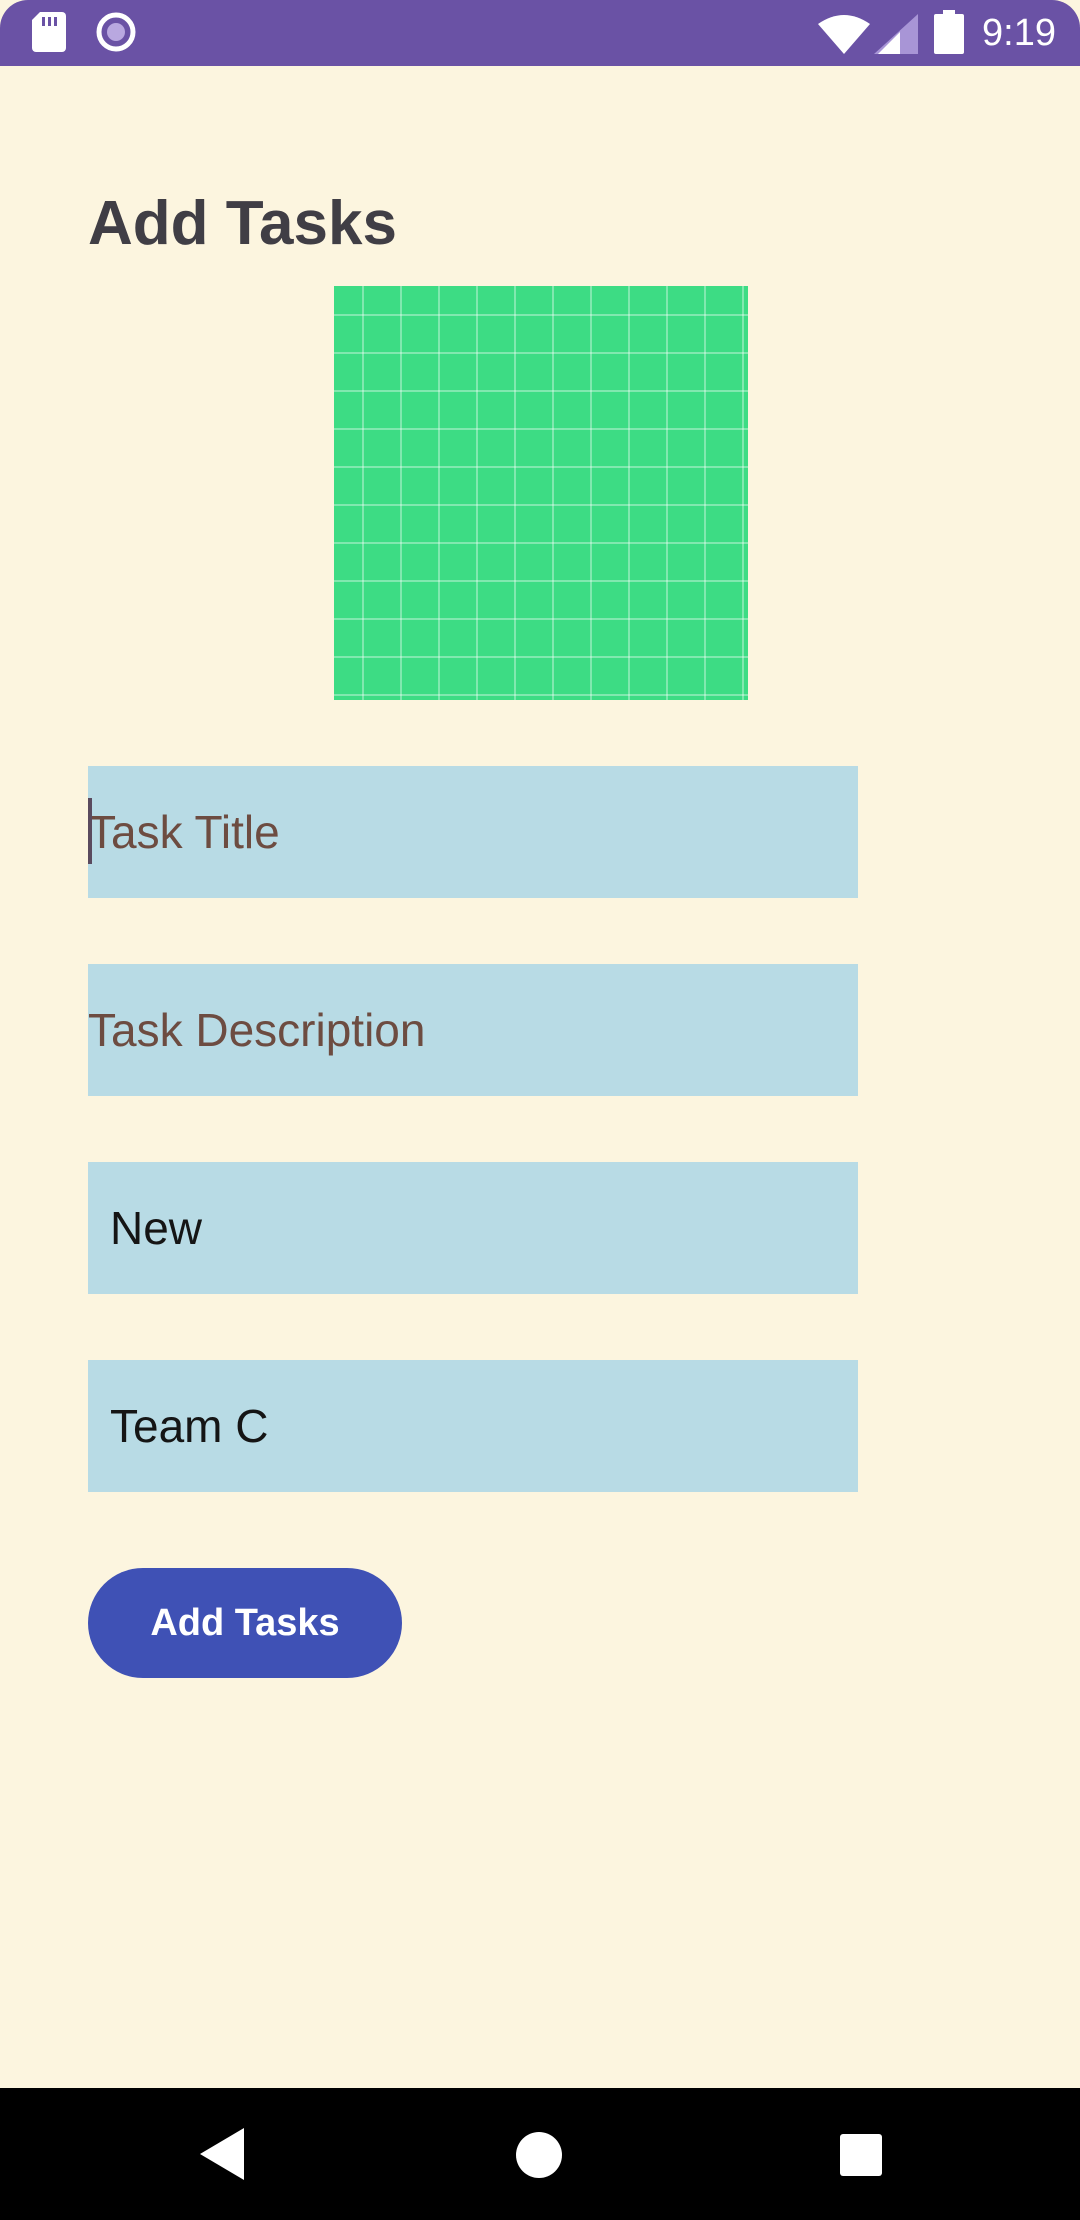  I want to click on back-icon, so click(222, 2154).